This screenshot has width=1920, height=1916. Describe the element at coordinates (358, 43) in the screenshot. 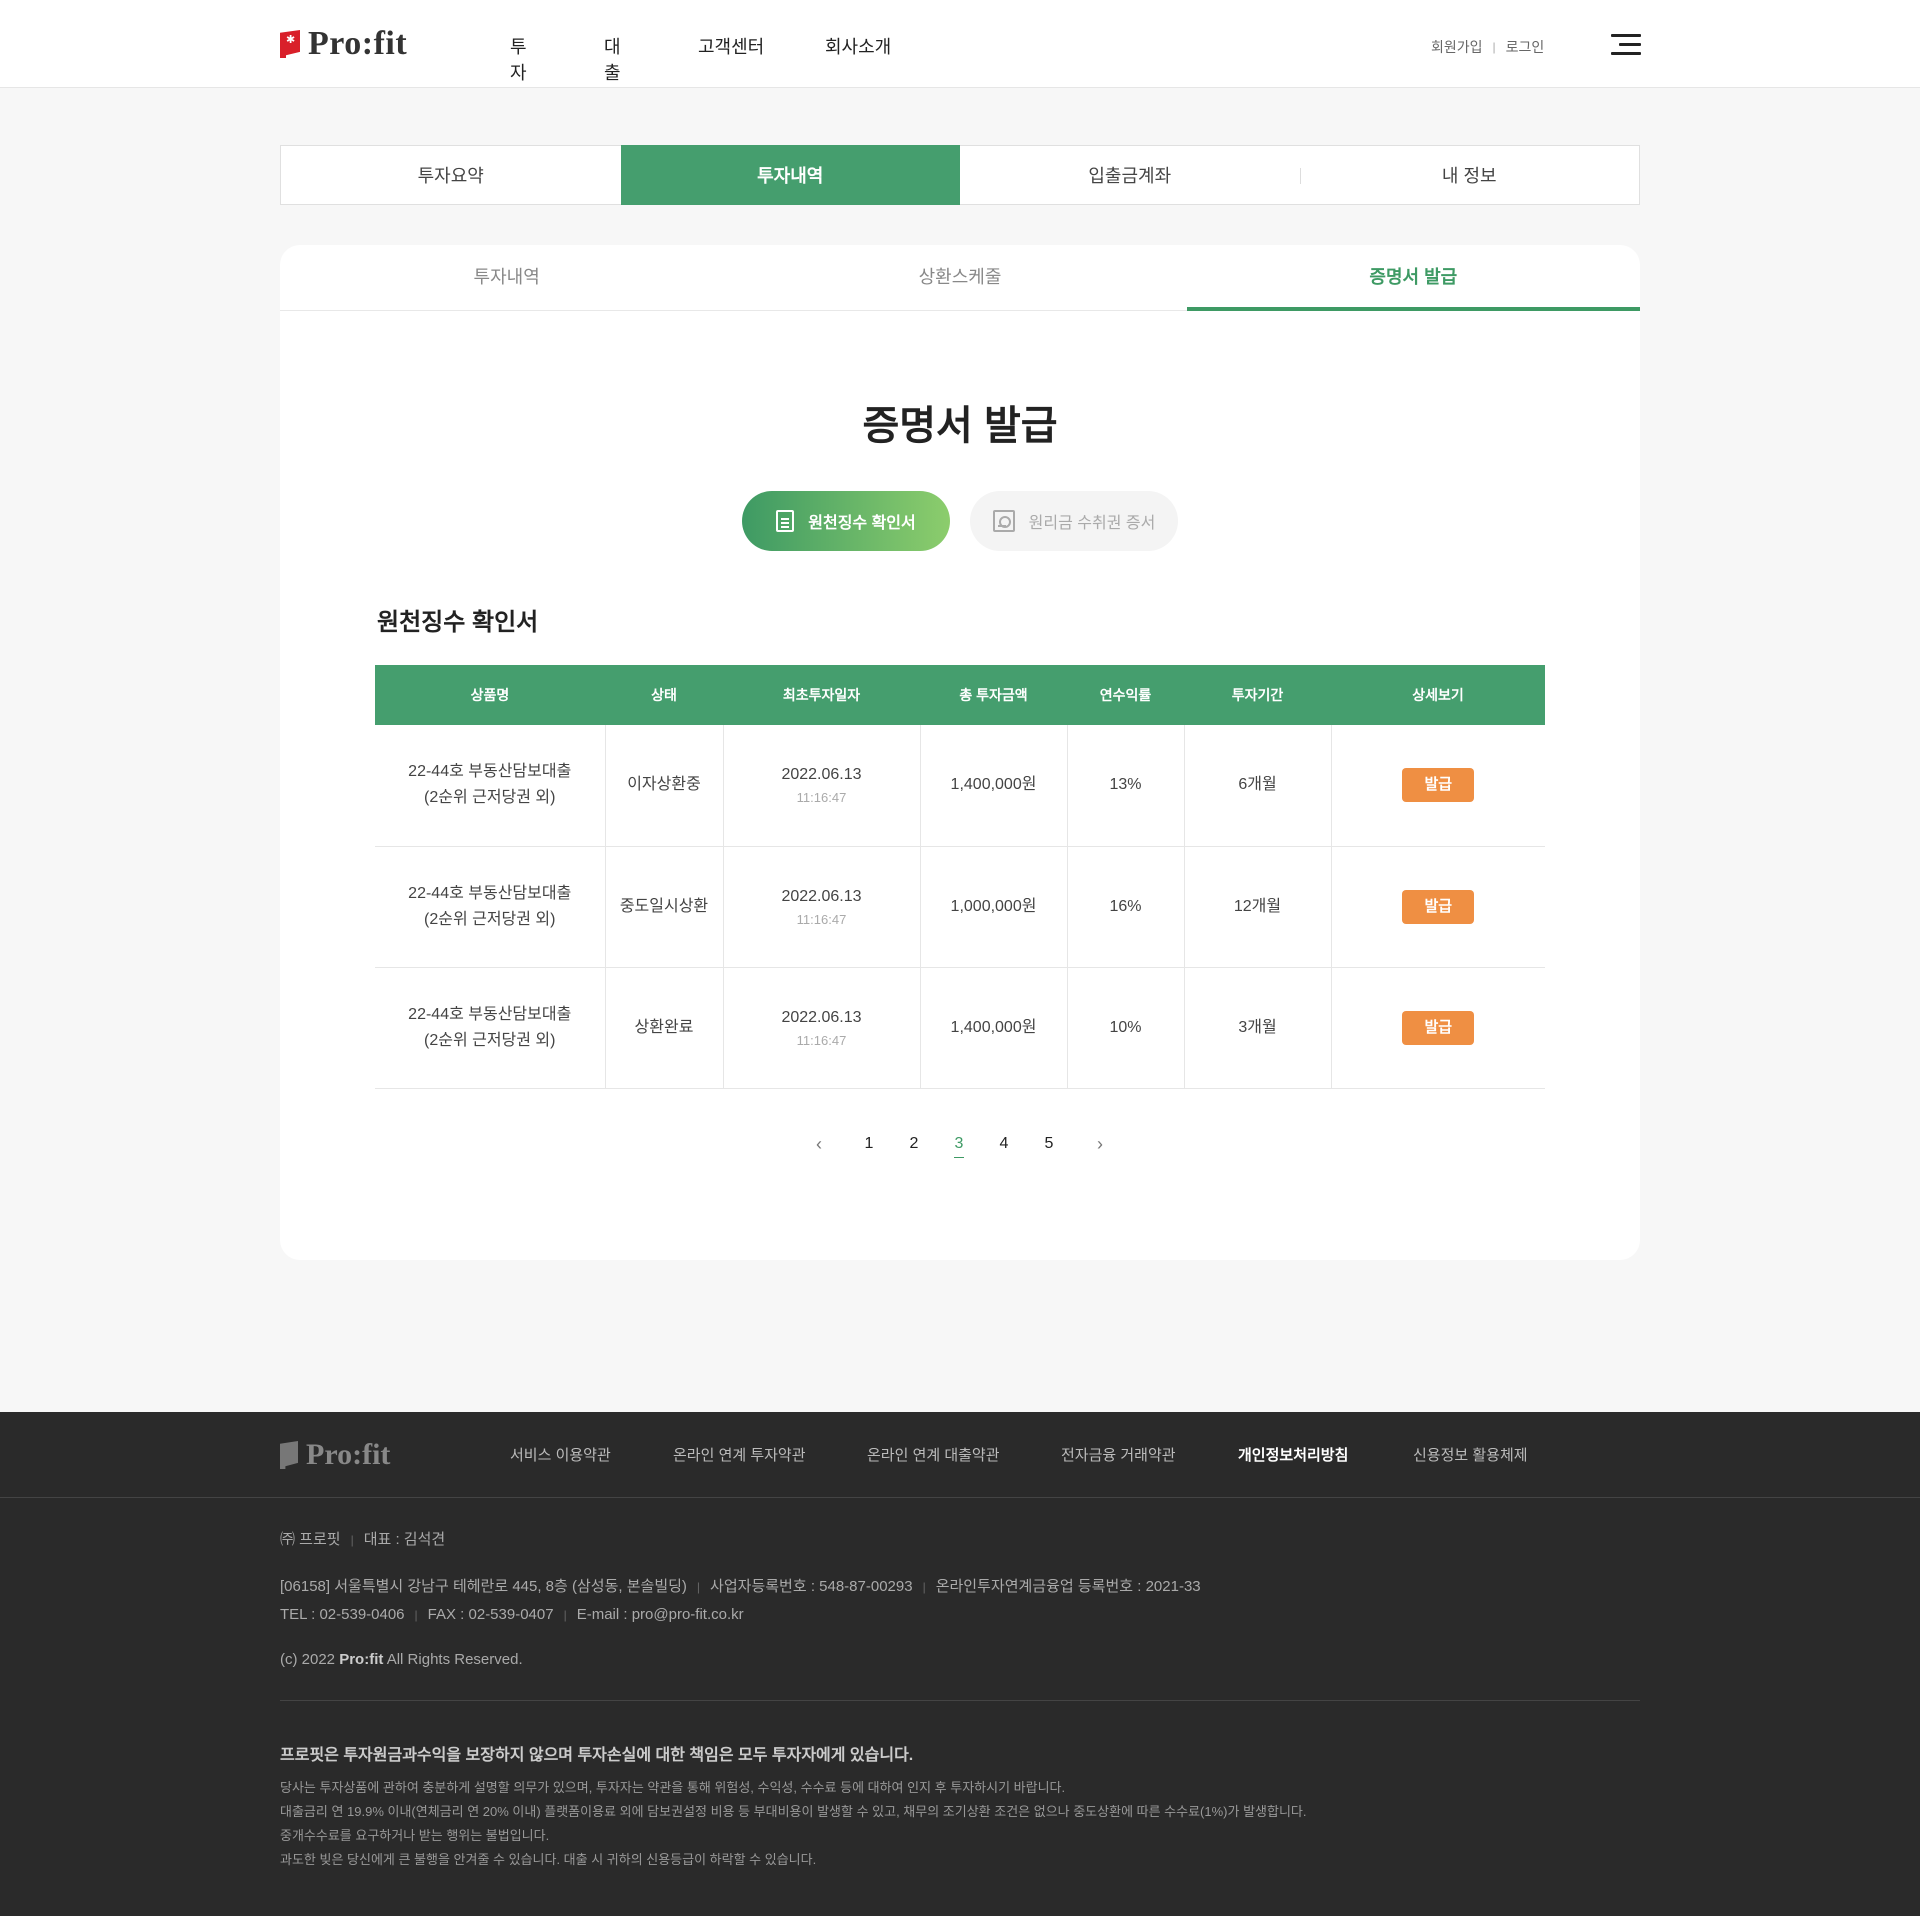

I see `logo-text: Pro:fit` at that location.